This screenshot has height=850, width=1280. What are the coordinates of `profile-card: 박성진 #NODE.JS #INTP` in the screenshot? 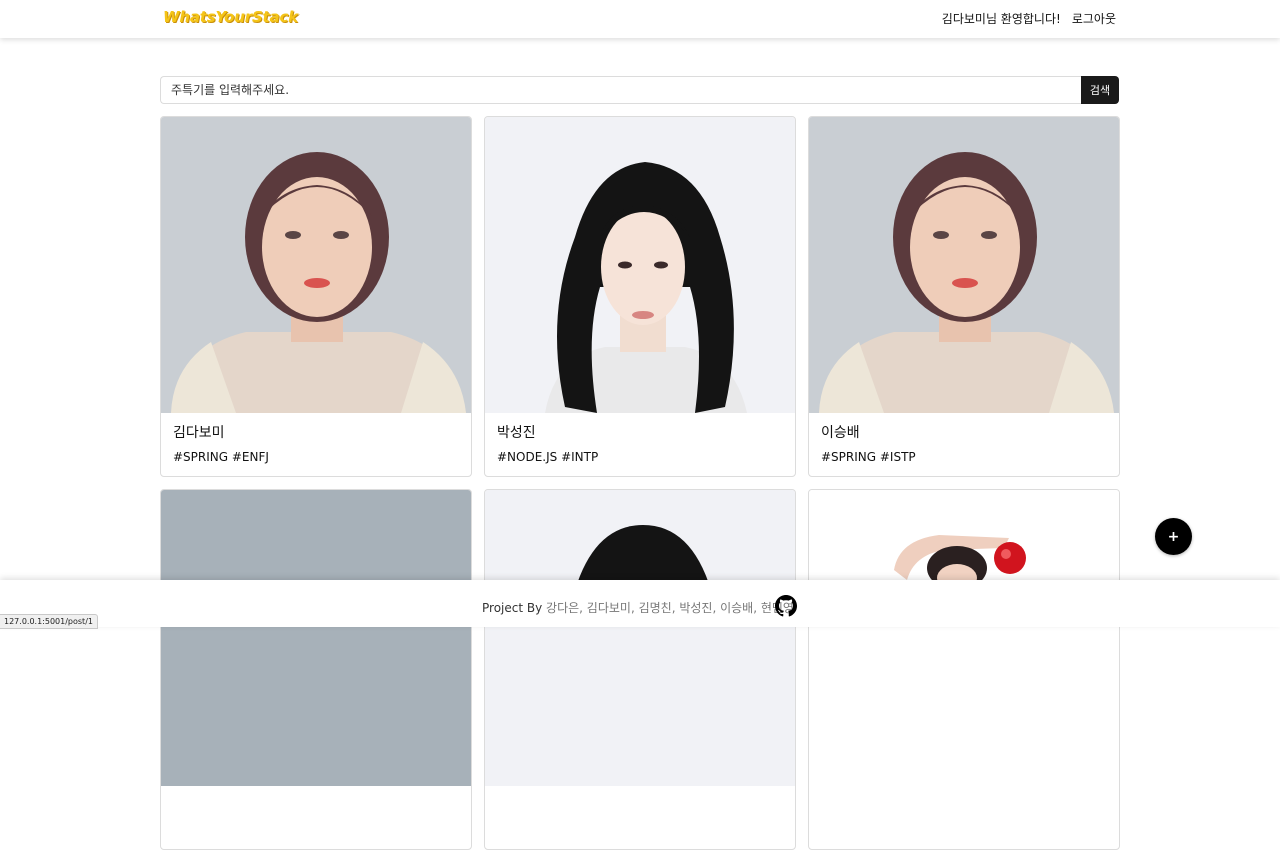 It's located at (640, 296).